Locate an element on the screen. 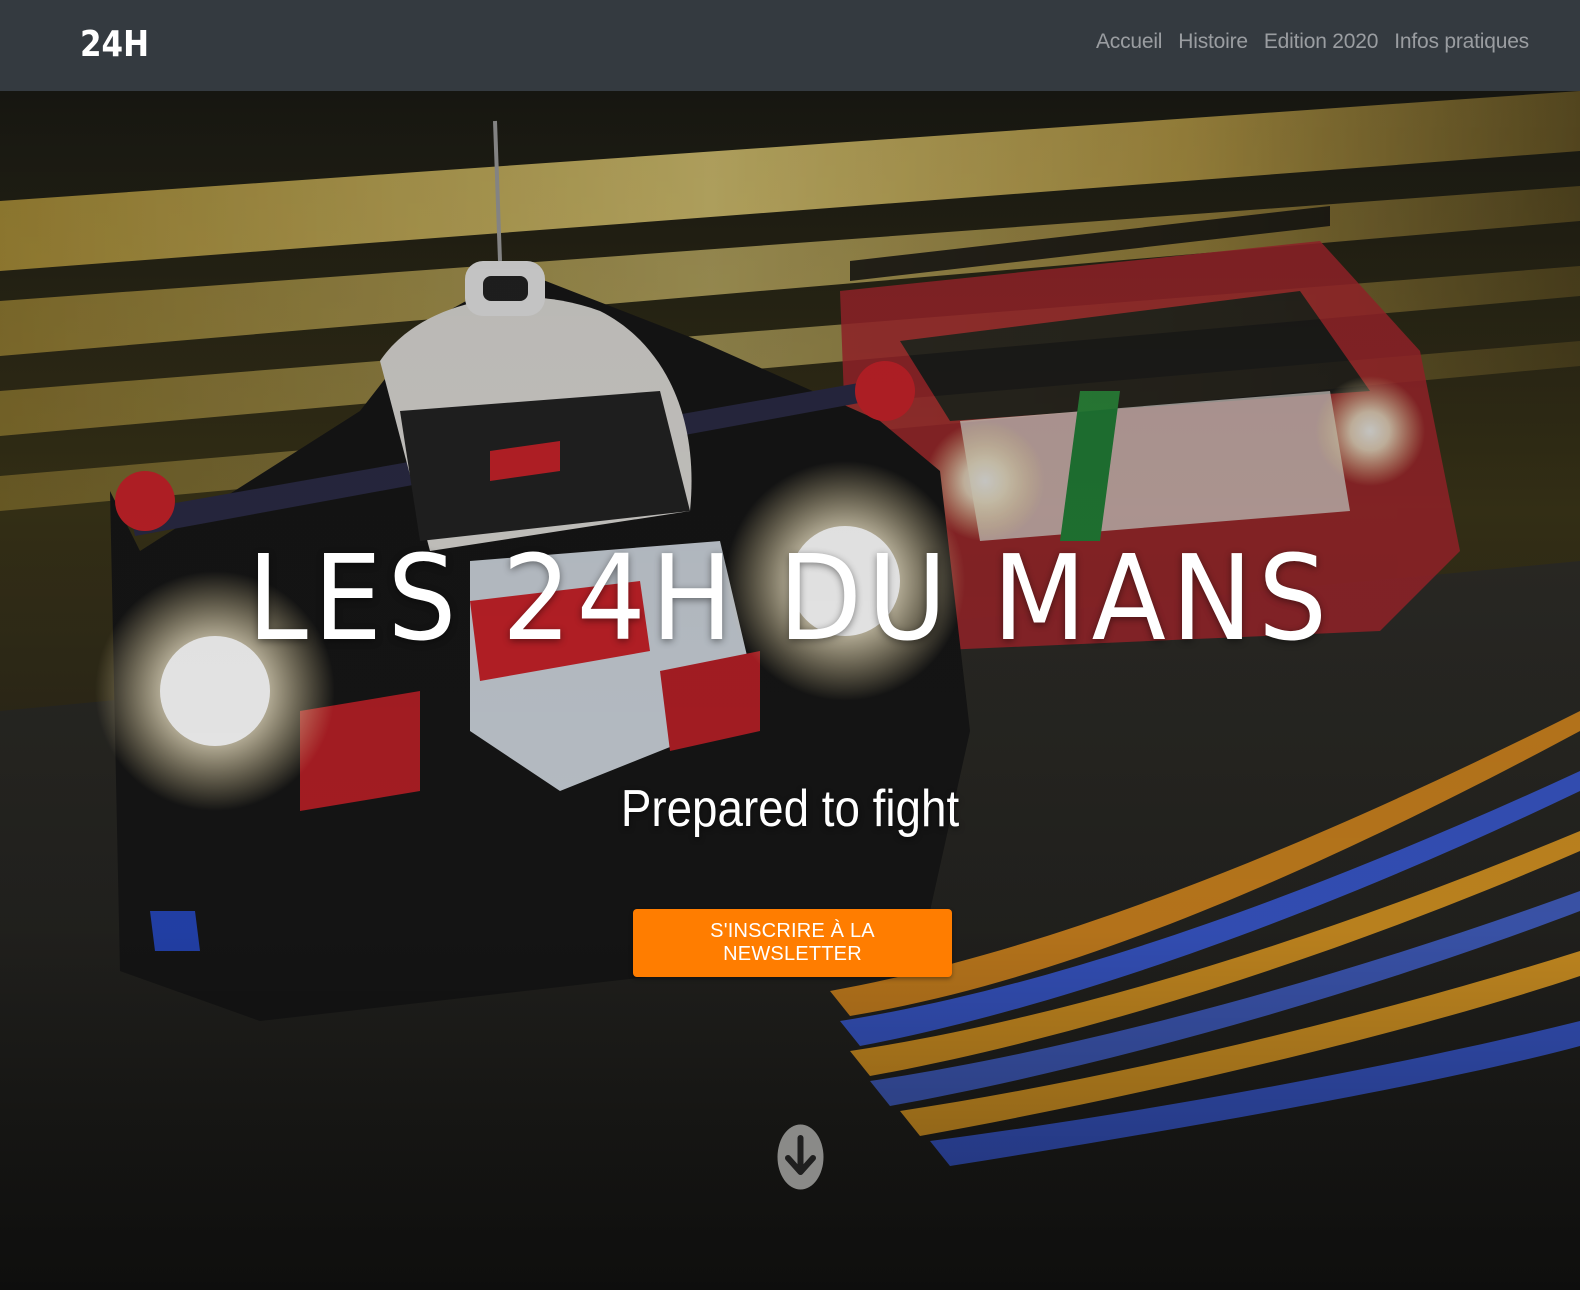 This screenshot has height=1290, width=1580. newsletter-signup-button: S'INSCRIRE À LA NEWSLETTER is located at coordinates (792, 943).